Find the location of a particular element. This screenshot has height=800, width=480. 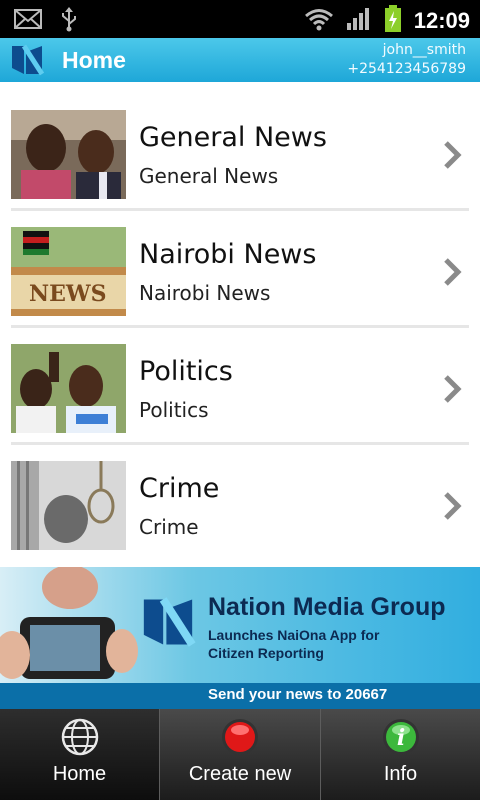

list-item-crime: Crime Crime is located at coordinates (240, 491).